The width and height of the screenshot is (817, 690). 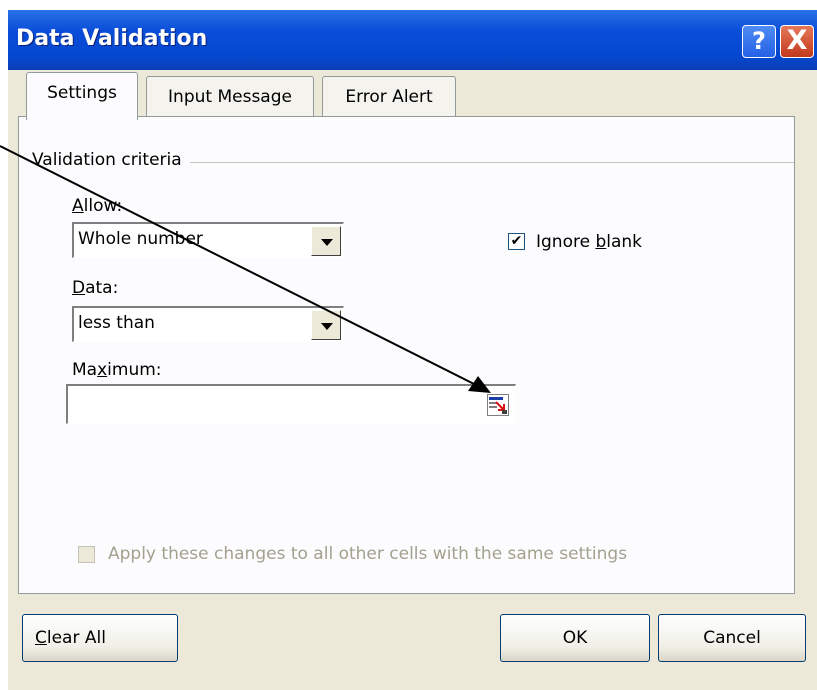 I want to click on allow-value: Whole number, so click(x=140, y=239).